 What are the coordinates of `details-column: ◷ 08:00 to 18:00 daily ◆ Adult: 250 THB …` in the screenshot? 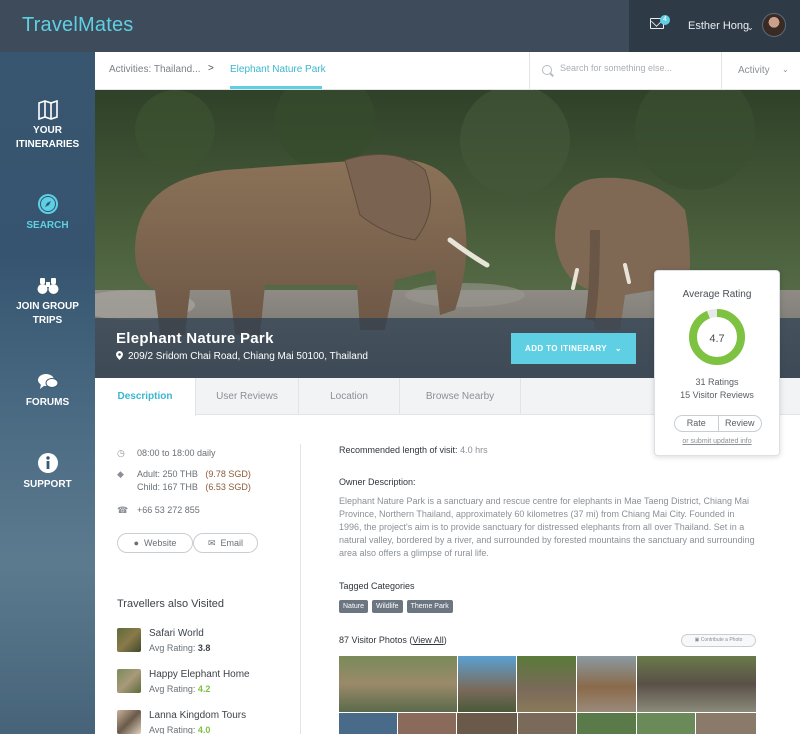 It's located at (197, 574).